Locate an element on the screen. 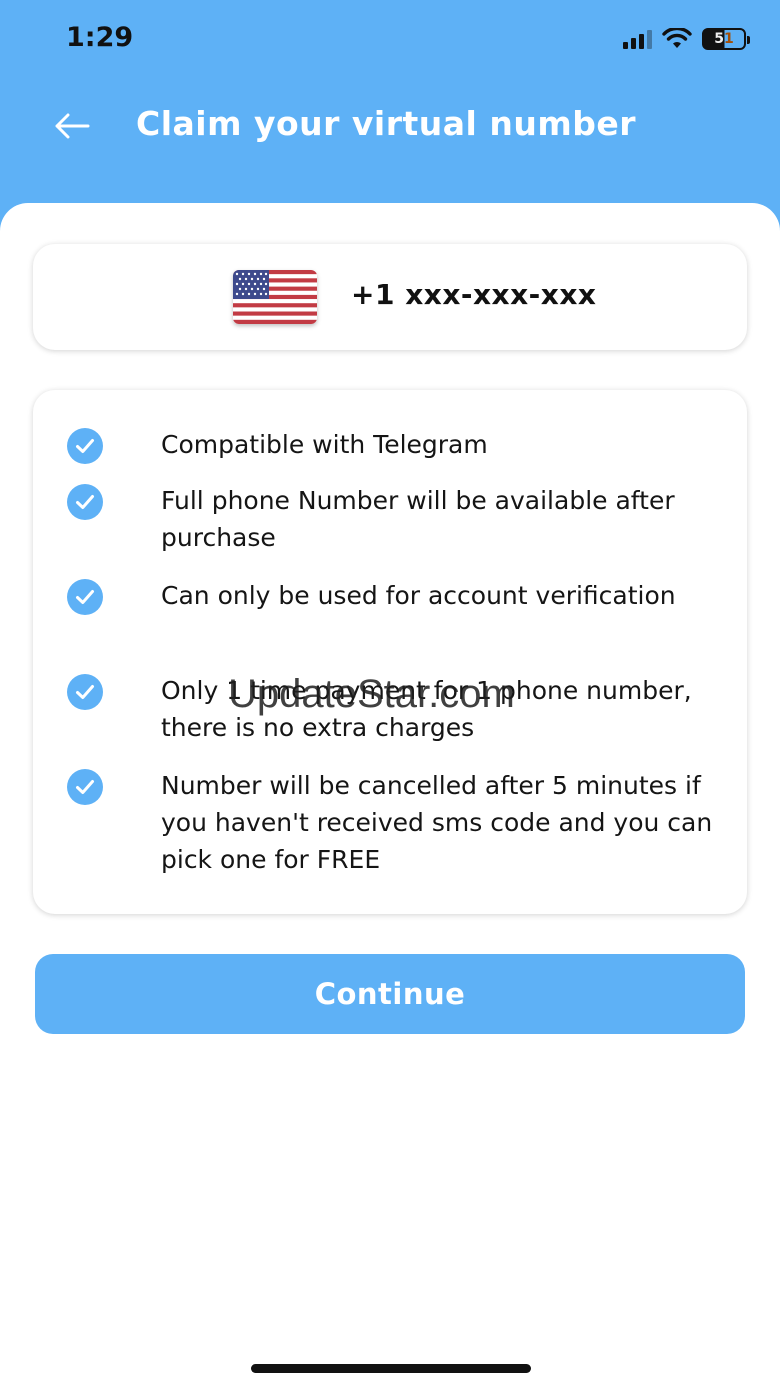 The image size is (780, 1387). back-button is located at coordinates (72, 126).